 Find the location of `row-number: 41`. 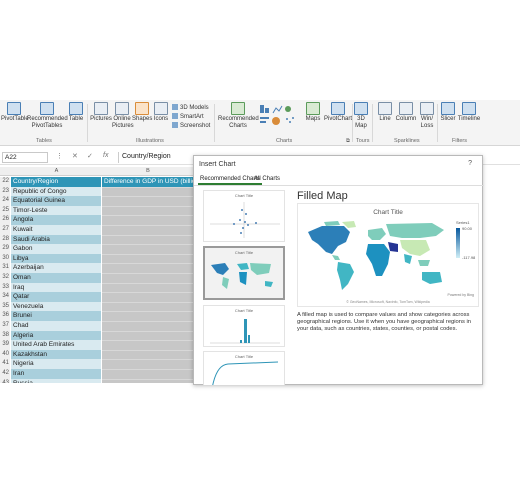

row-number: 41 is located at coordinates (5, 364).